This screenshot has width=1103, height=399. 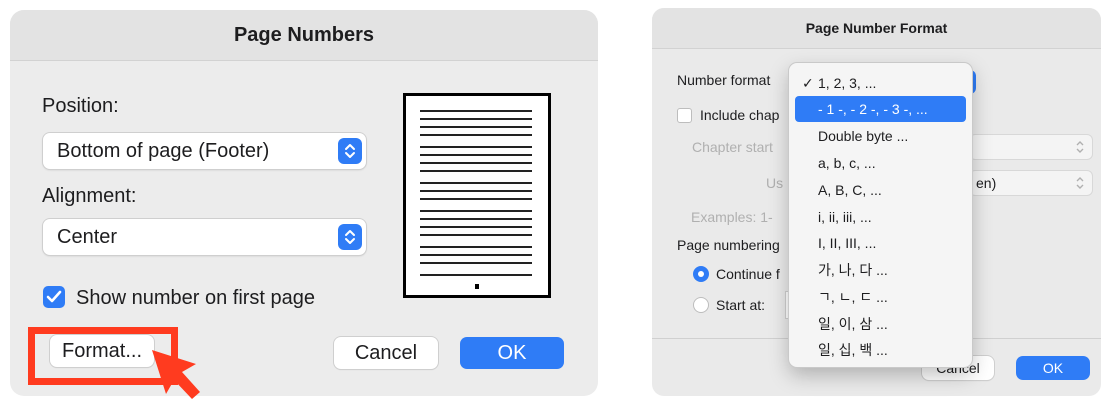 I want to click on chapter-starts-label: Chapter start, so click(x=732, y=147).